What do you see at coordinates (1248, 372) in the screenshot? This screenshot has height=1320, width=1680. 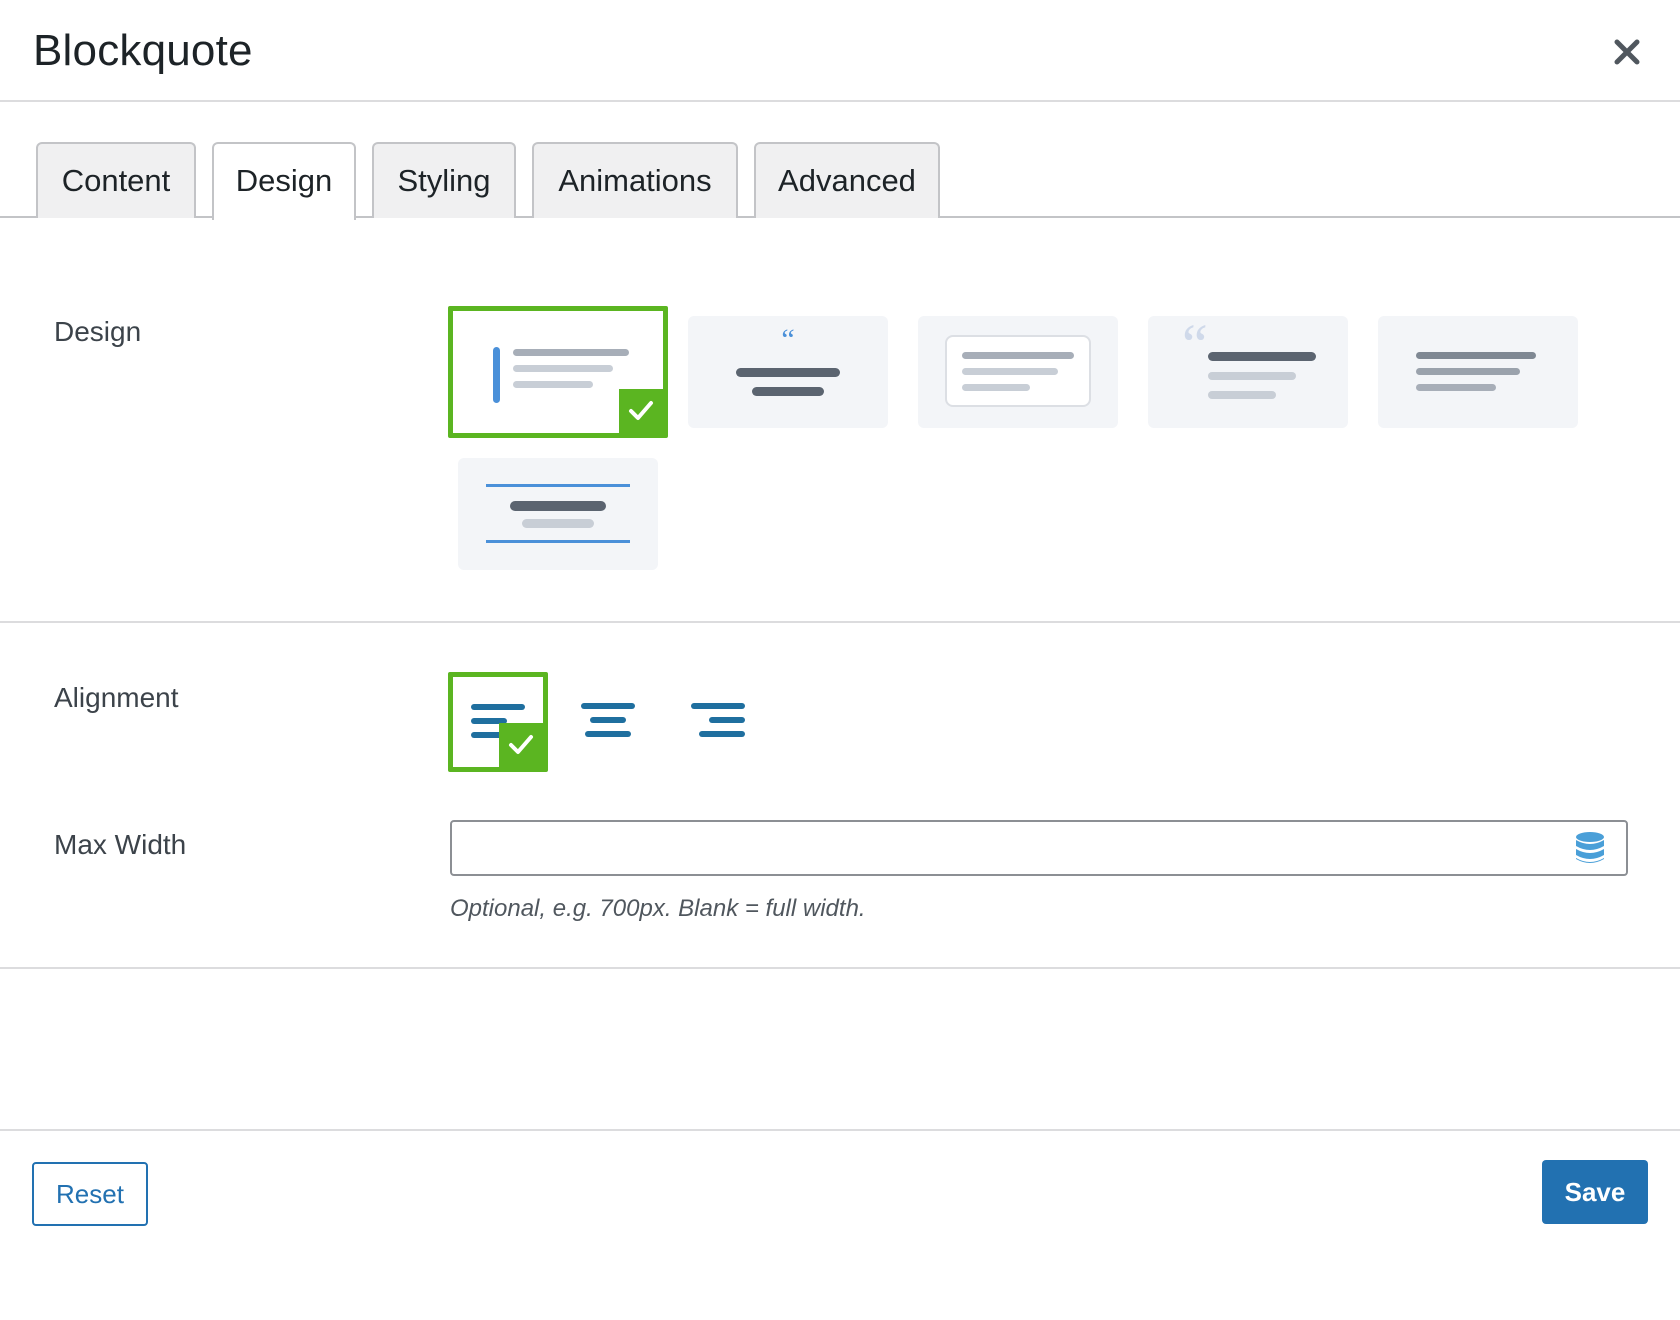 I see `design-option-large-quote: “` at bounding box center [1248, 372].